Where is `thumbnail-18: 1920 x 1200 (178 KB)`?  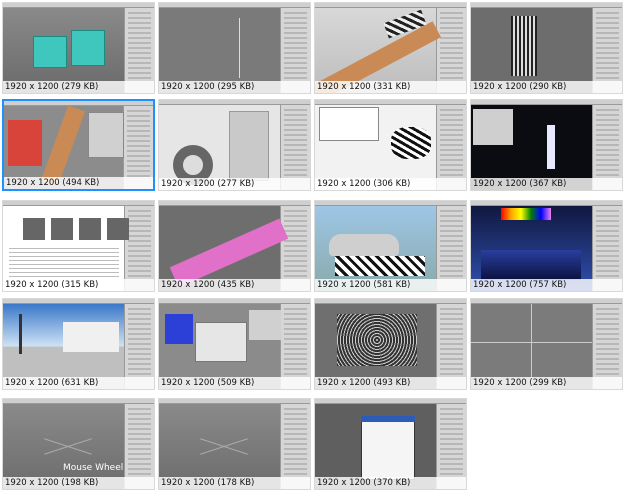 thumbnail-18: 1920 x 1200 (178 KB) is located at coordinates (234, 444).